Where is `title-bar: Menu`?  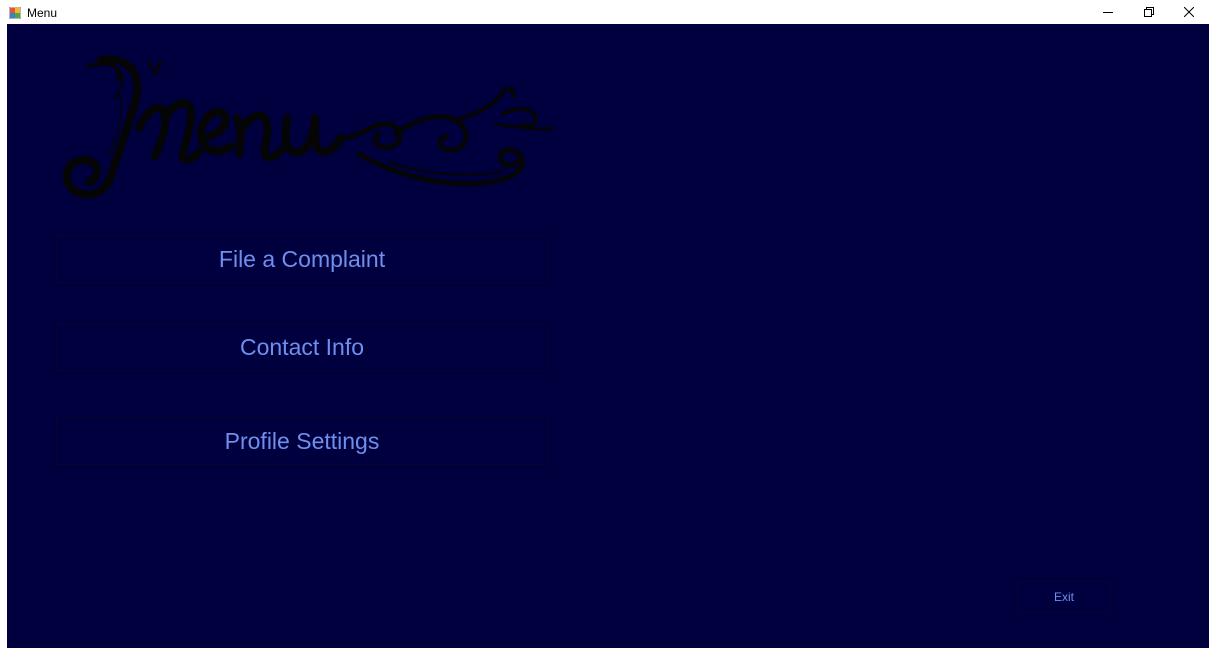 title-bar: Menu is located at coordinates (604, 12).